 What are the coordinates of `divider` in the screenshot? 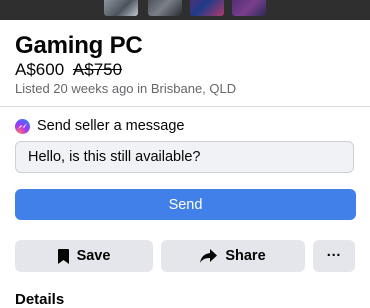 It's located at (185, 106).